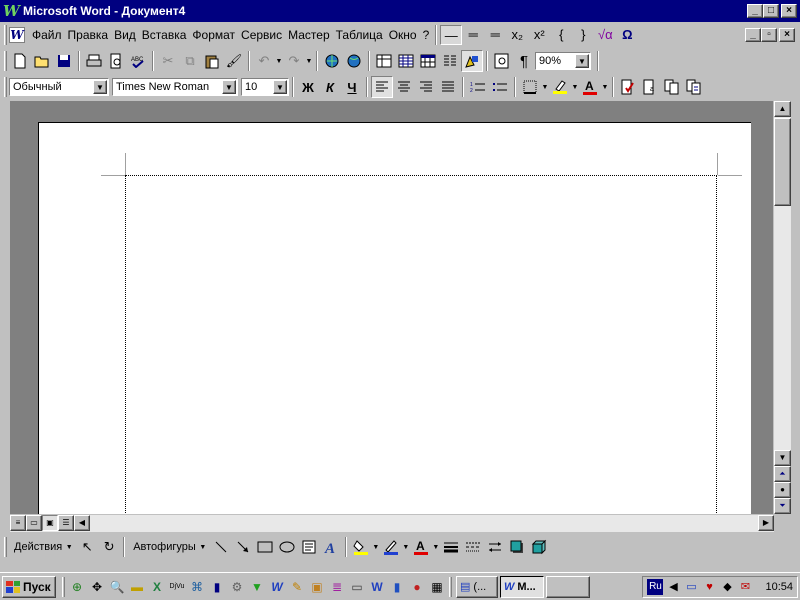  What do you see at coordinates (265, 87) in the screenshot?
I see `font-size-combo: 10 ▼` at bounding box center [265, 87].